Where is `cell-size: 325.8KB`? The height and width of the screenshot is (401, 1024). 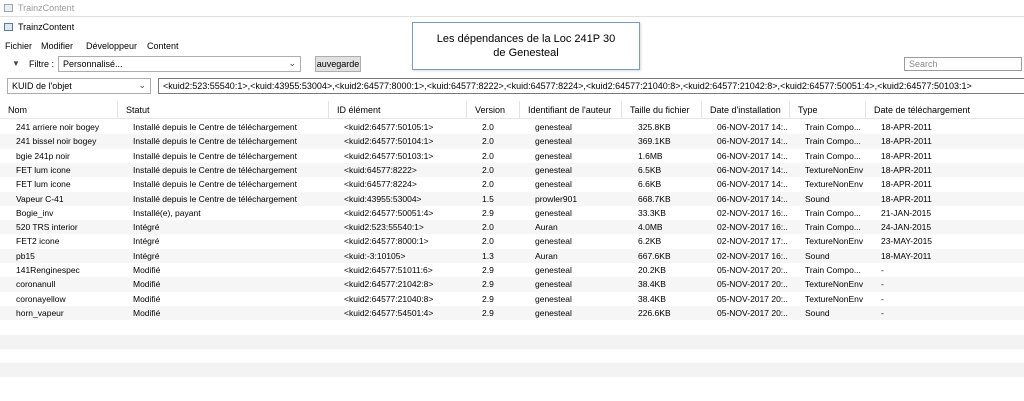 cell-size: 325.8KB is located at coordinates (654, 127).